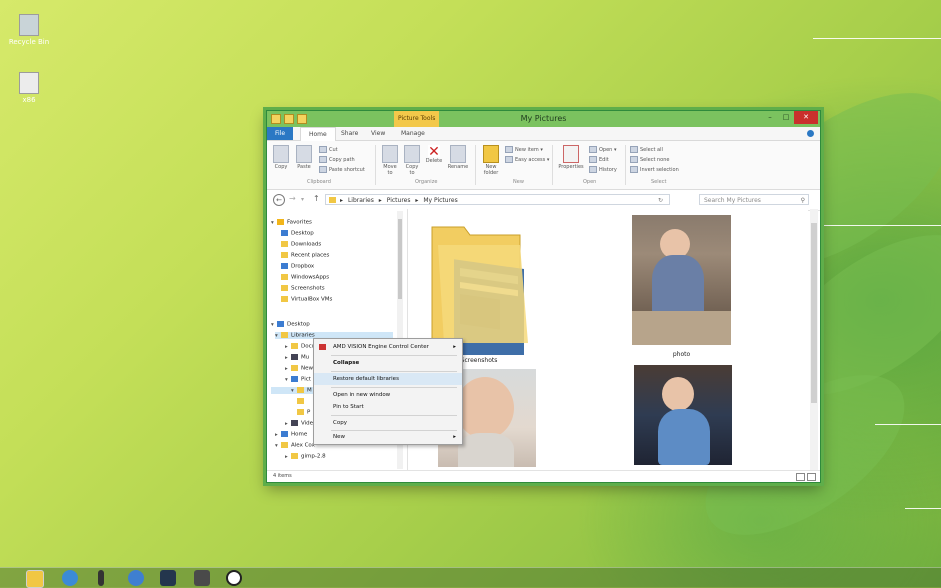 This screenshot has width=941, height=588. Describe the element at coordinates (388, 407) in the screenshot. I see `menu-item-pin-to-start: Pin to Start` at that location.